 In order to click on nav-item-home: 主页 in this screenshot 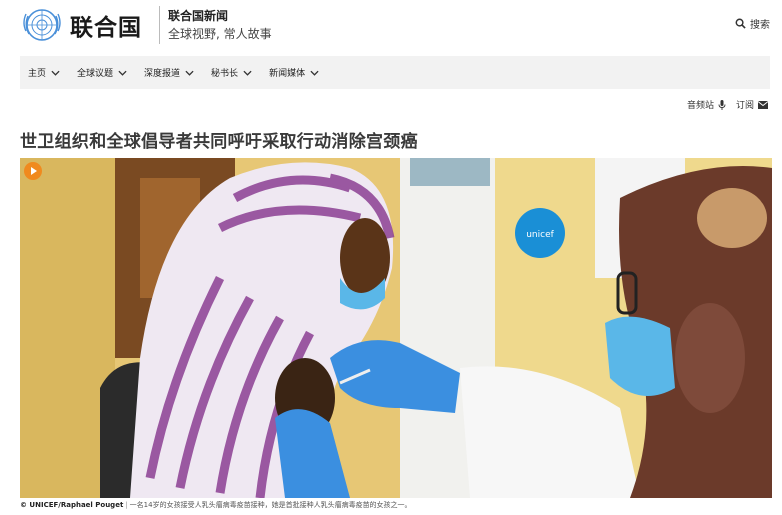, I will do `click(44, 72)`.